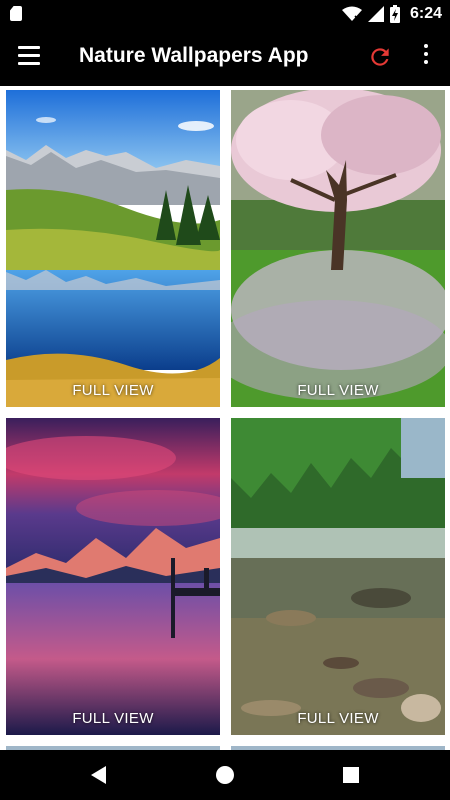 The width and height of the screenshot is (450, 800). What do you see at coordinates (194, 55) in the screenshot?
I see `app-title: Nature Wallpapers App` at bounding box center [194, 55].